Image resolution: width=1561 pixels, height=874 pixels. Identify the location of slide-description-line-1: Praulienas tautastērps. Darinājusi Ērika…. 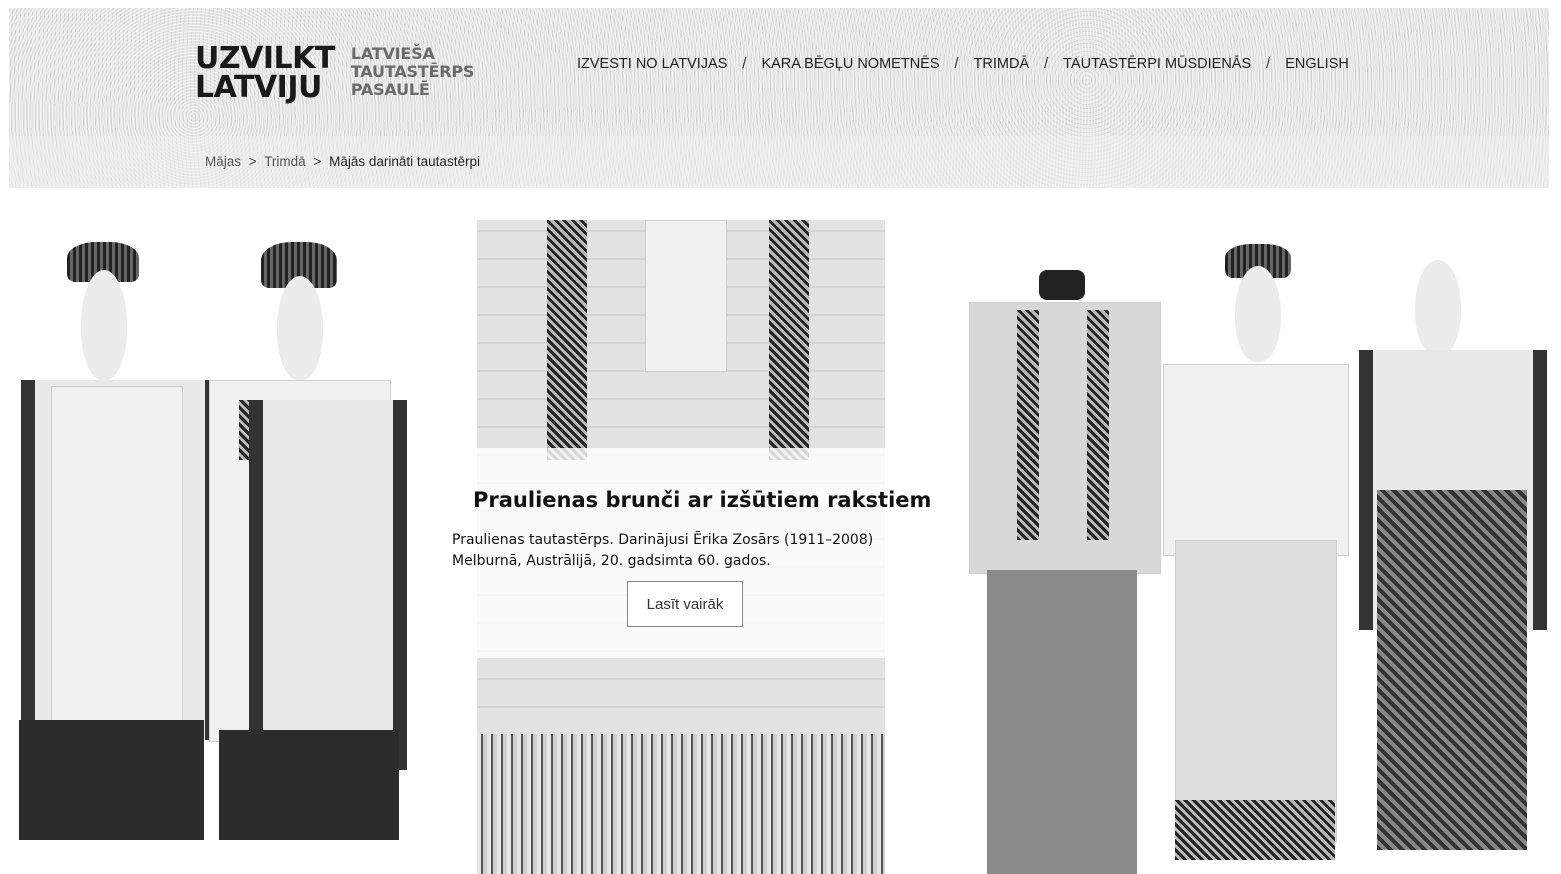
(663, 540).